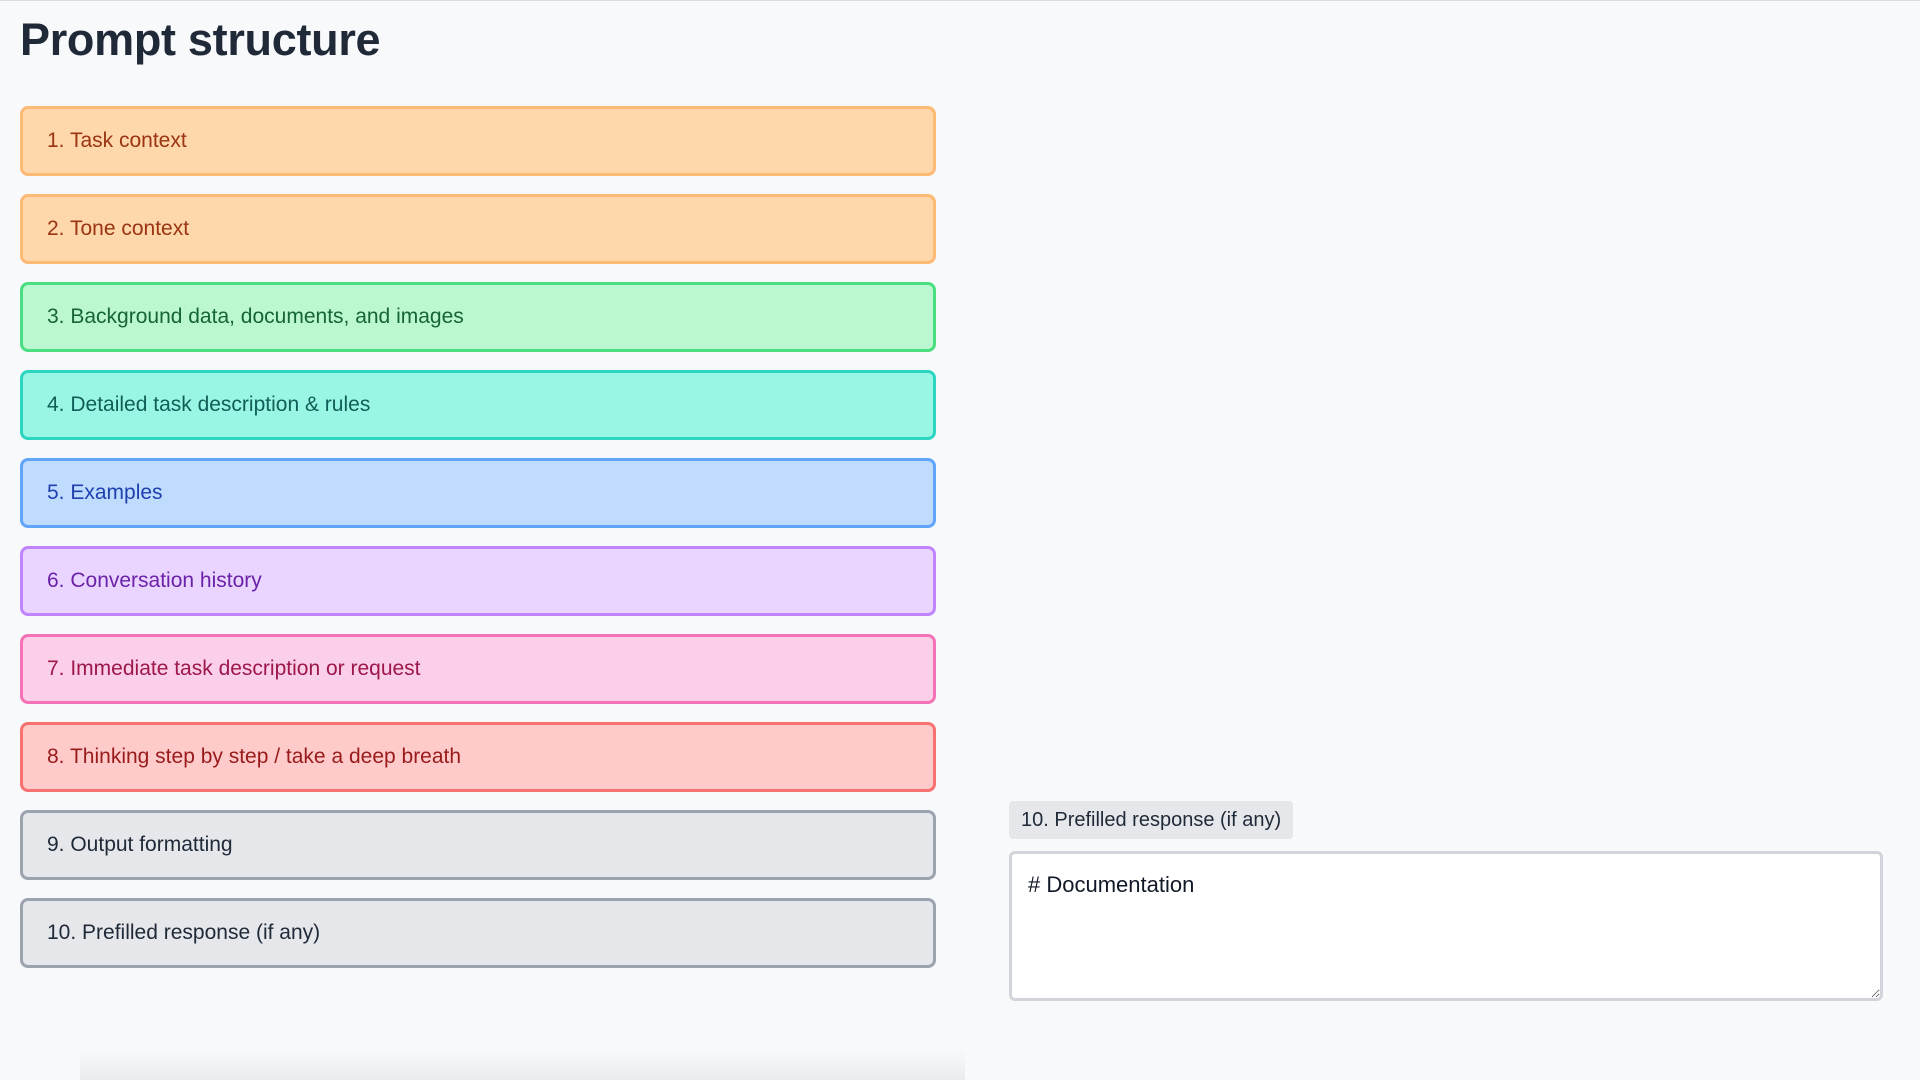 The height and width of the screenshot is (1080, 1920). What do you see at coordinates (478, 405) in the screenshot?
I see `section-detailed-task-description: 4. Detailed task description & rules` at bounding box center [478, 405].